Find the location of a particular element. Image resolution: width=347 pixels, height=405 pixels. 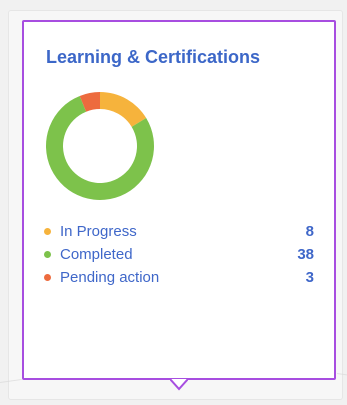

pending-action-dot is located at coordinates (47, 277).